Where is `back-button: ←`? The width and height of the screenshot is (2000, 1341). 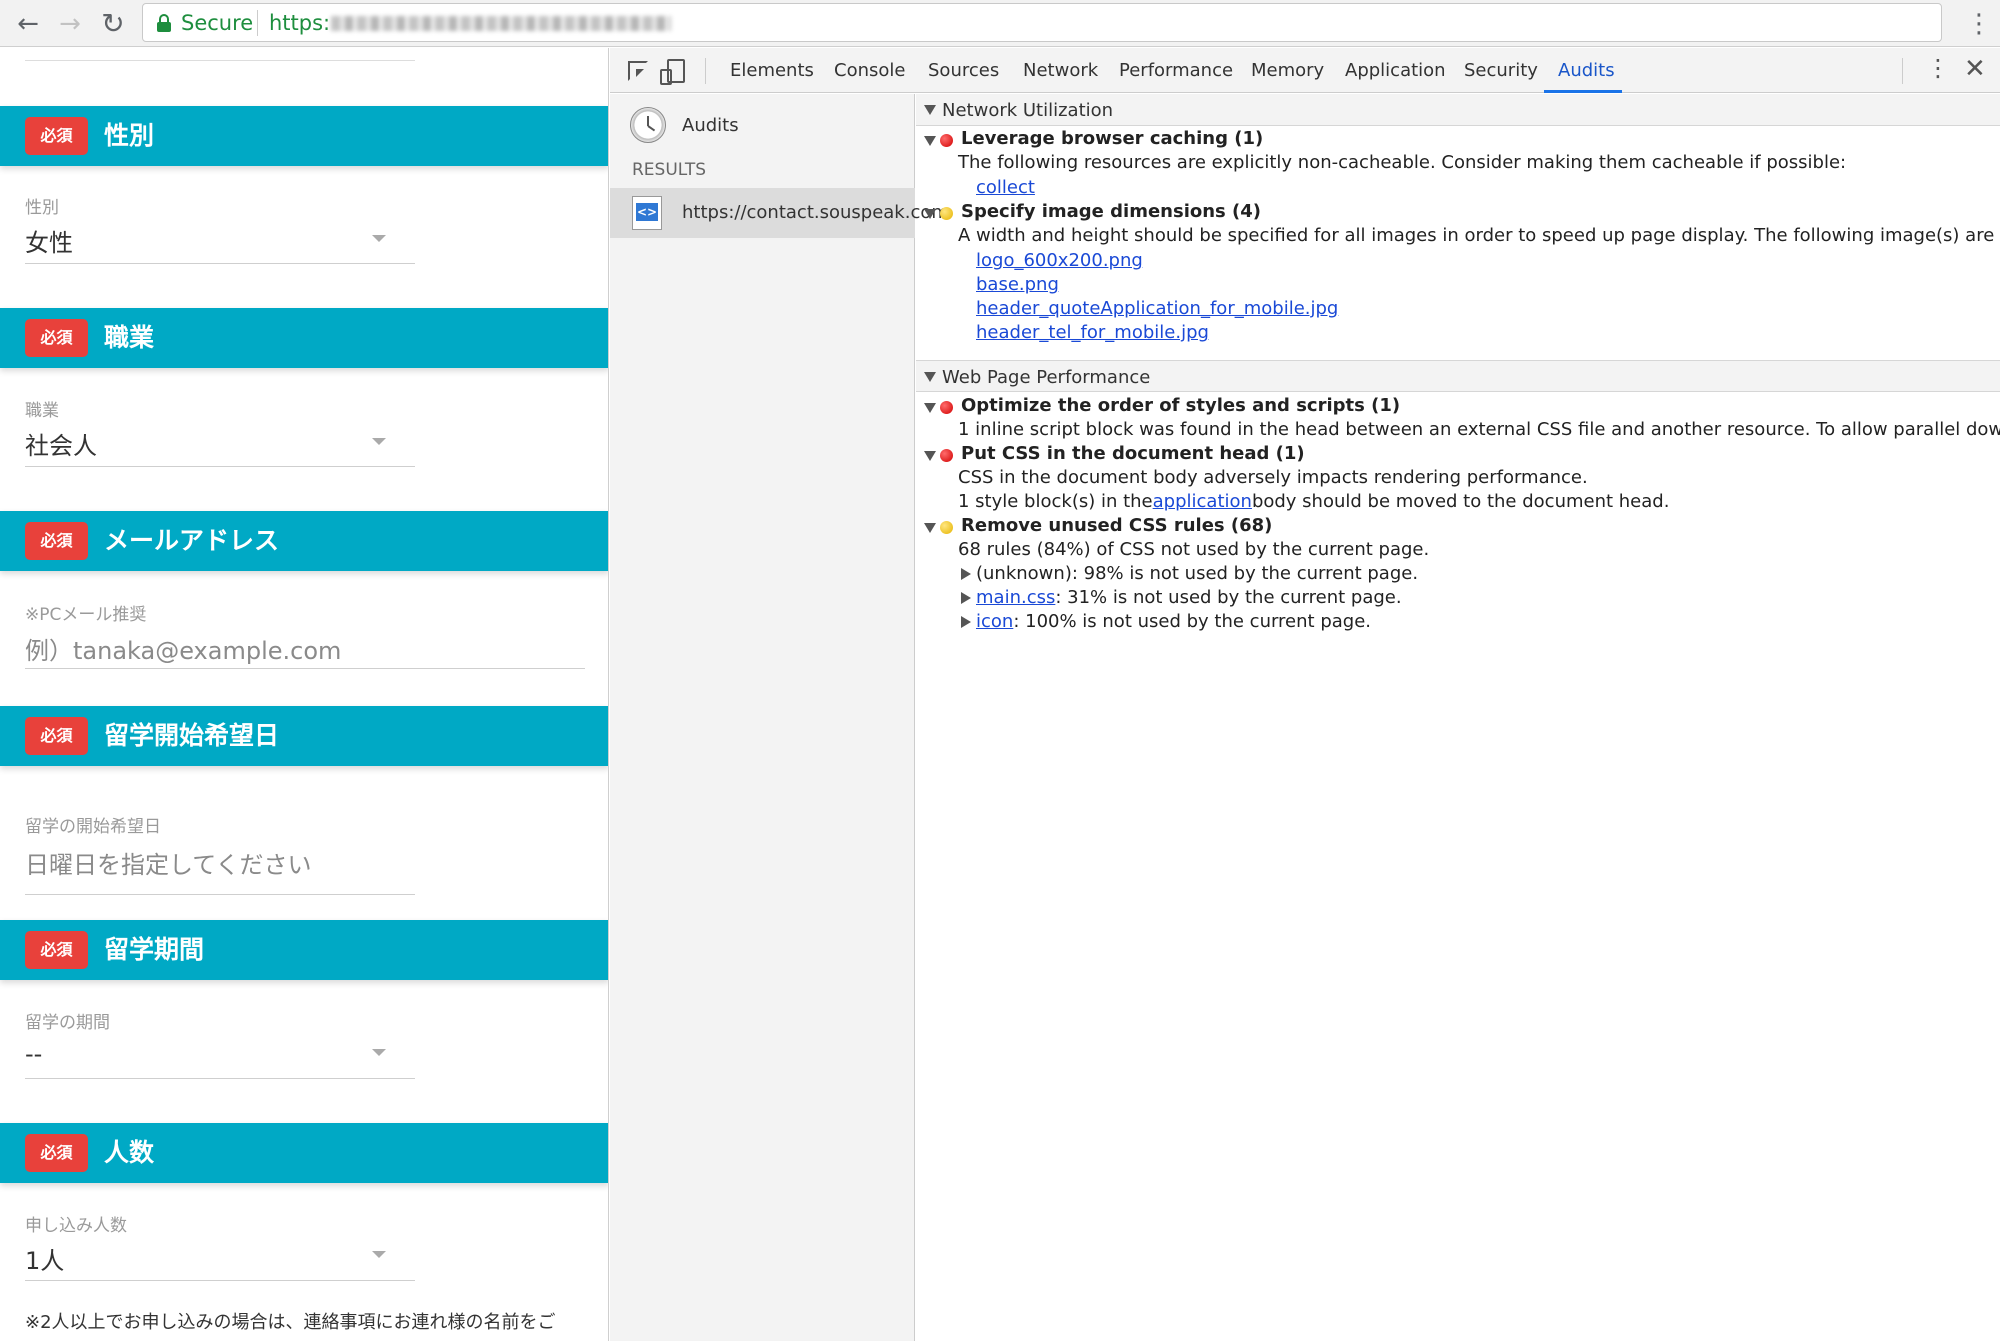 back-button: ← is located at coordinates (28, 24).